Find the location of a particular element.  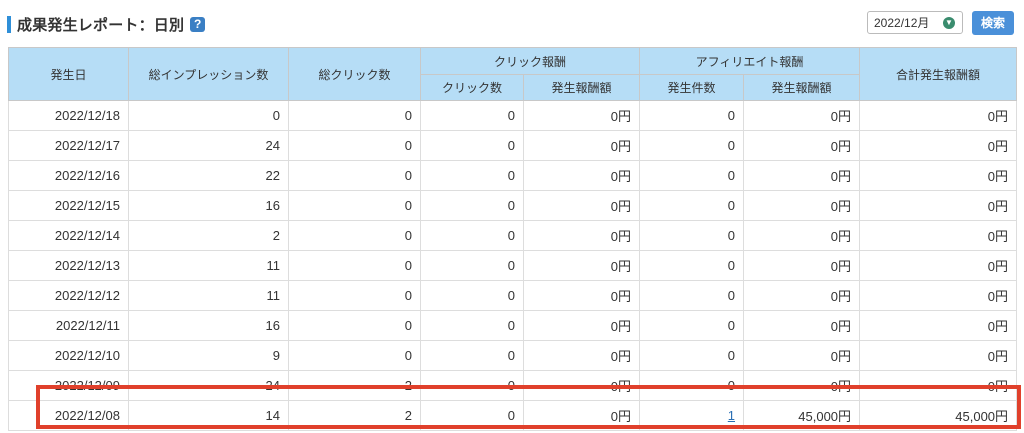

table-row: 2022/12/11 16 0 0 0円 0 0円 0円 is located at coordinates (513, 325).